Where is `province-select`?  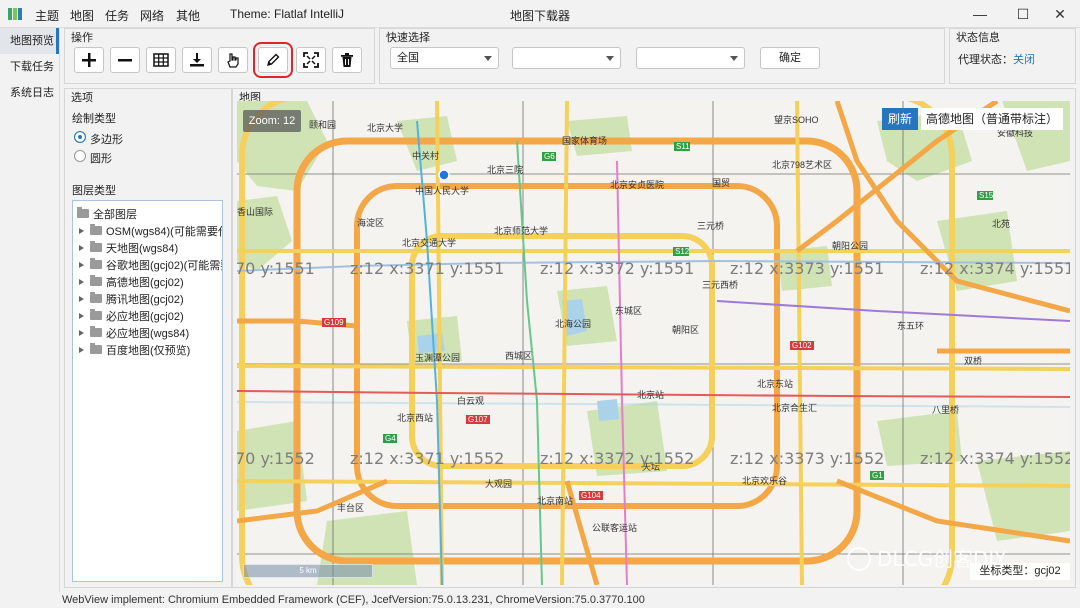
province-select is located at coordinates (566, 58).